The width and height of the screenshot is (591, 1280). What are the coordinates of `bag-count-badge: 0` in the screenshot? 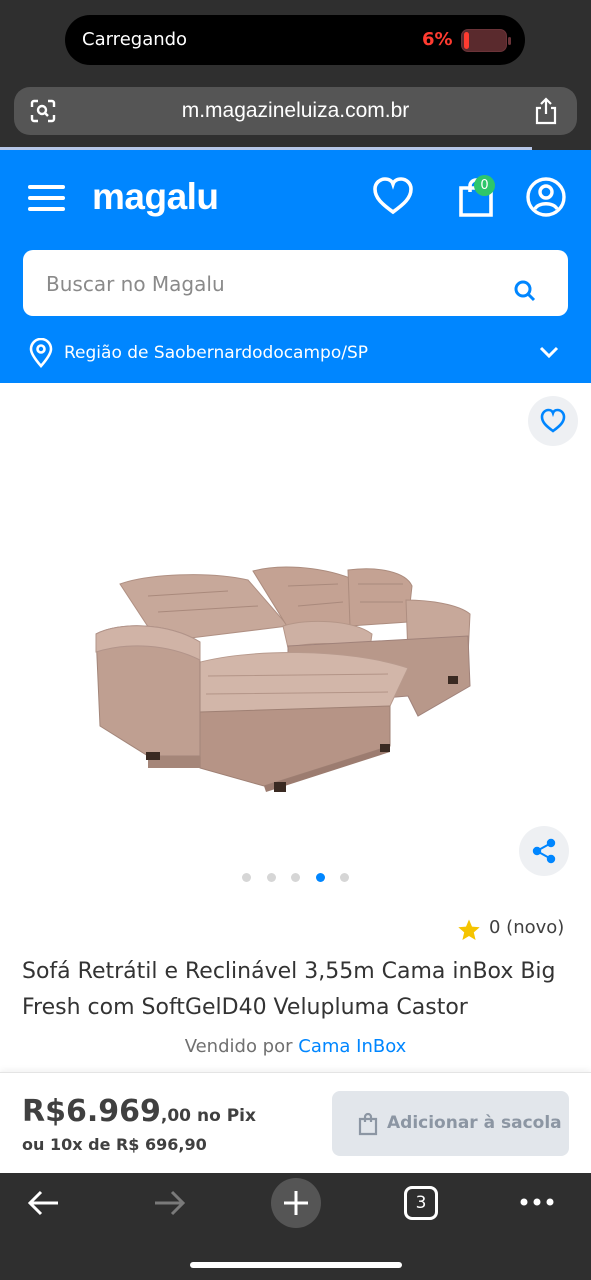 It's located at (484, 185).